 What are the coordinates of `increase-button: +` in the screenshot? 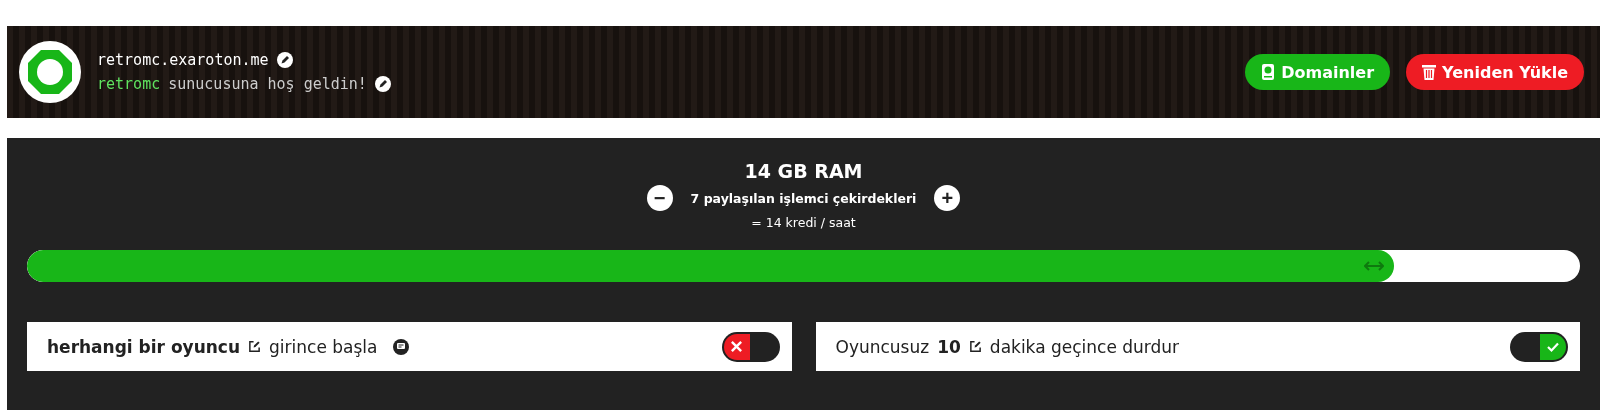 It's located at (947, 198).